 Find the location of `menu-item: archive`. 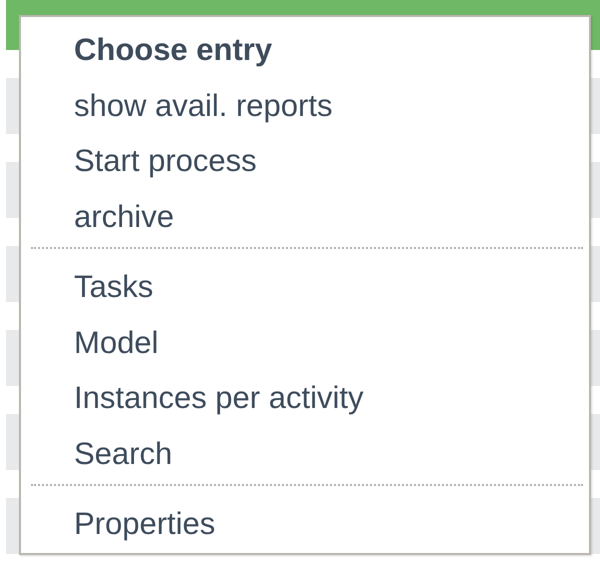

menu-item: archive is located at coordinates (331, 216).